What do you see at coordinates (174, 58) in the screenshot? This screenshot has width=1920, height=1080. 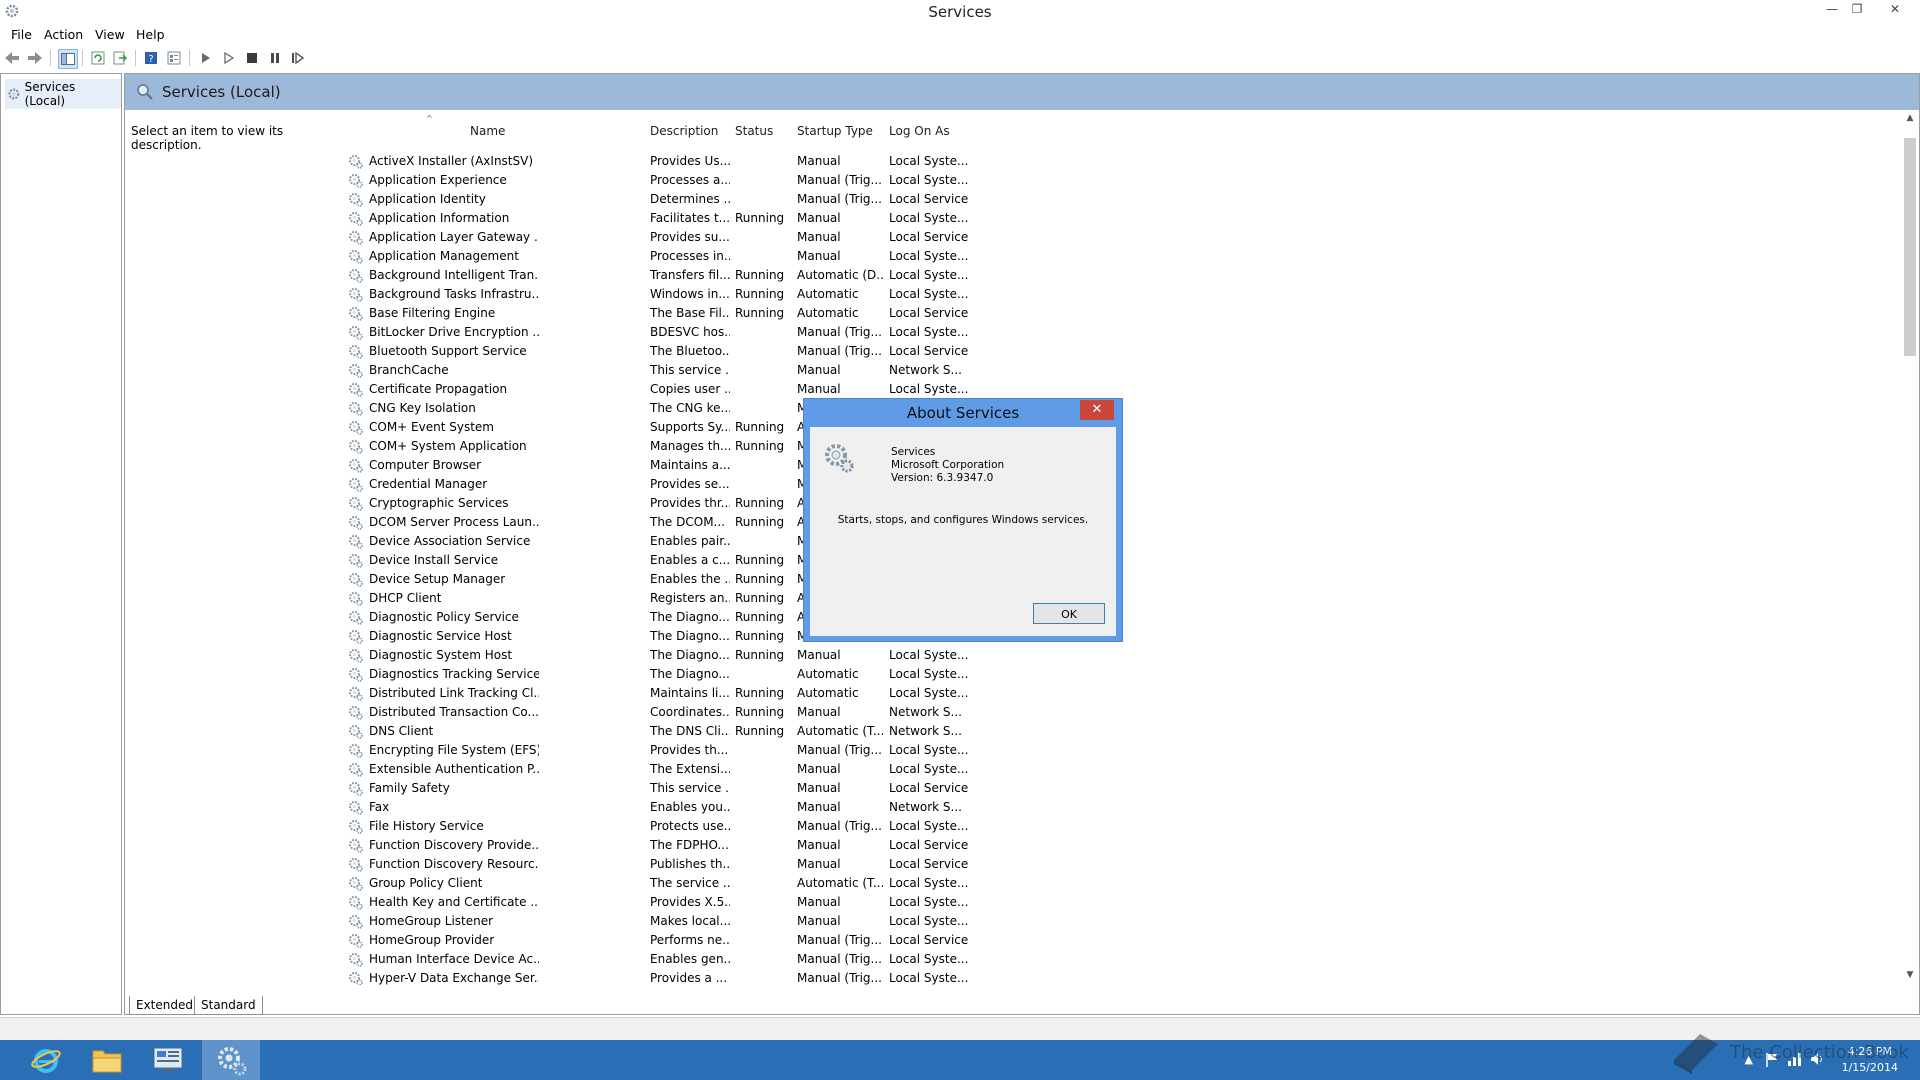 I see `properties-icon` at bounding box center [174, 58].